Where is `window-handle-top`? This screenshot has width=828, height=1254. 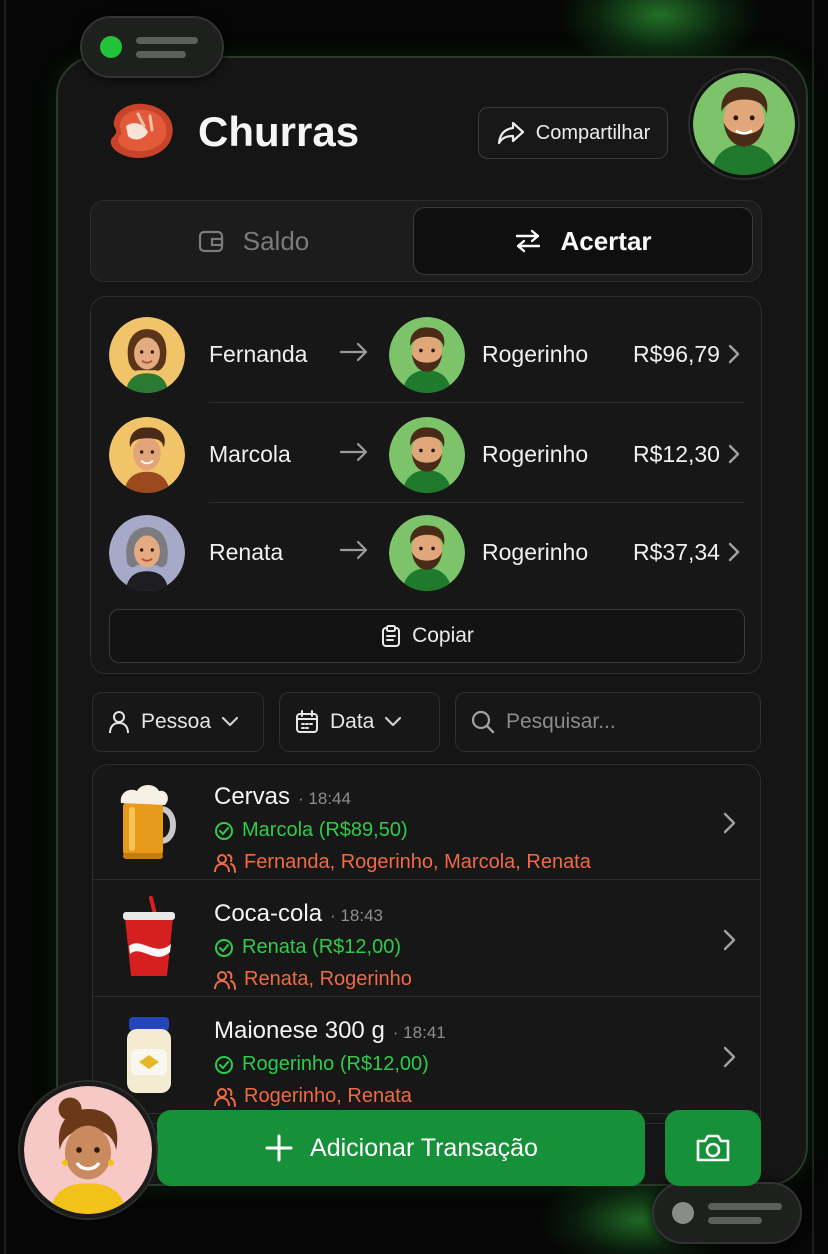 window-handle-top is located at coordinates (152, 47).